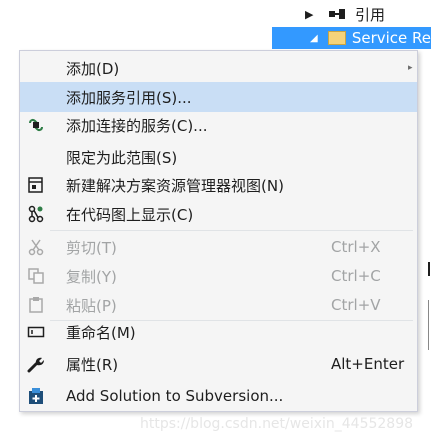  Describe the element at coordinates (277, 424) in the screenshot. I see `watermark: https://blog.csdn.net/weixin_44552898` at that location.